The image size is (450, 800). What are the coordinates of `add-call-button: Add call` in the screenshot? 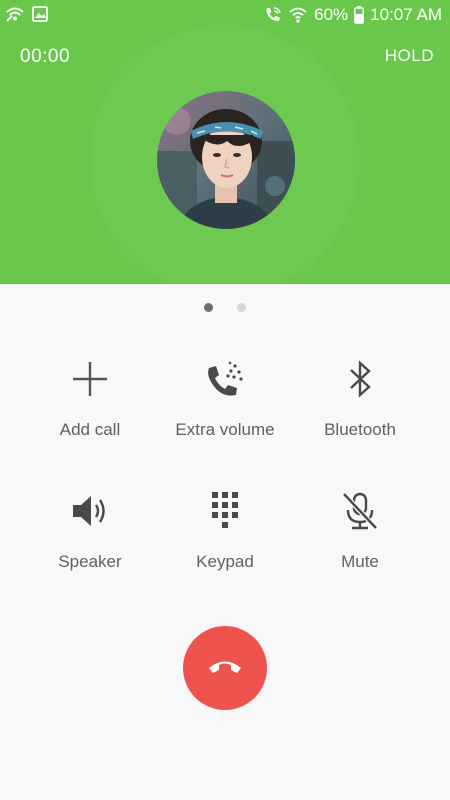 It's located at (90, 398).